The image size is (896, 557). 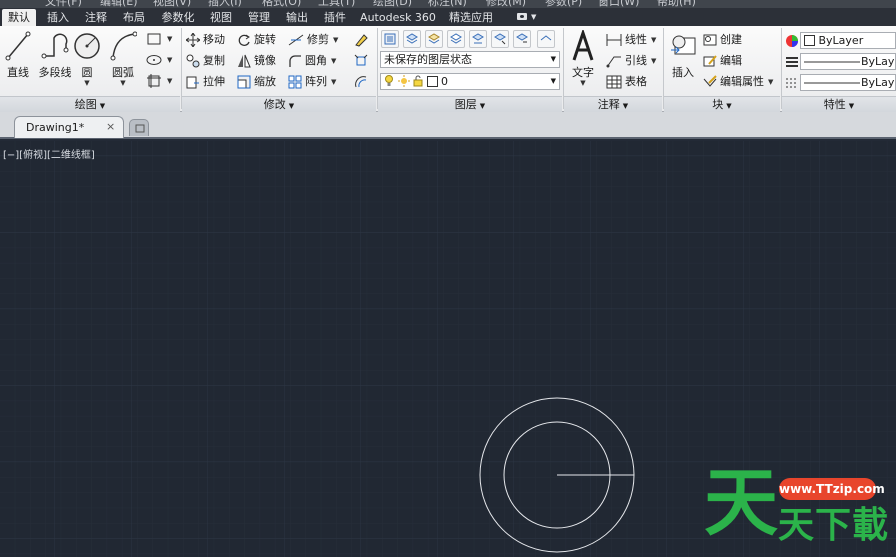 What do you see at coordinates (297, 17) in the screenshot?
I see `tab-output: 输出` at bounding box center [297, 17].